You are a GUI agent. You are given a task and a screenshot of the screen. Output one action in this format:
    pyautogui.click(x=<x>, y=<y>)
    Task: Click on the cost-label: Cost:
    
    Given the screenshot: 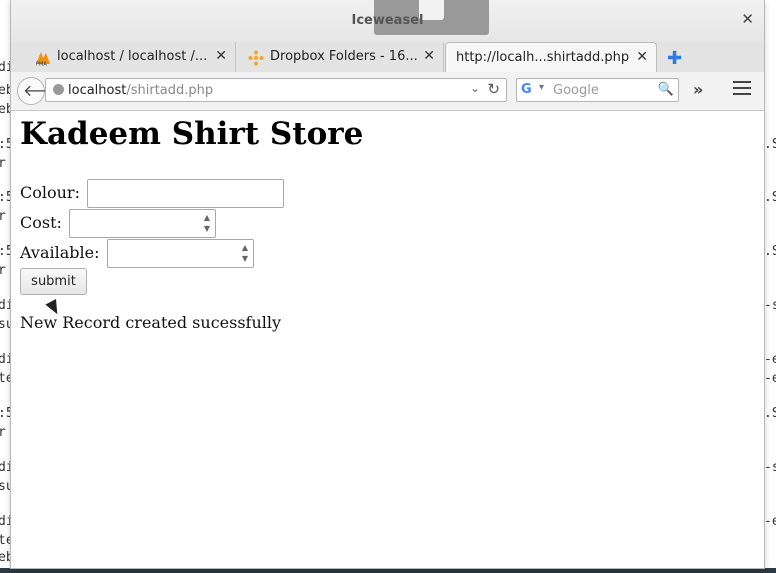 What is the action you would take?
    pyautogui.click(x=41, y=222)
    